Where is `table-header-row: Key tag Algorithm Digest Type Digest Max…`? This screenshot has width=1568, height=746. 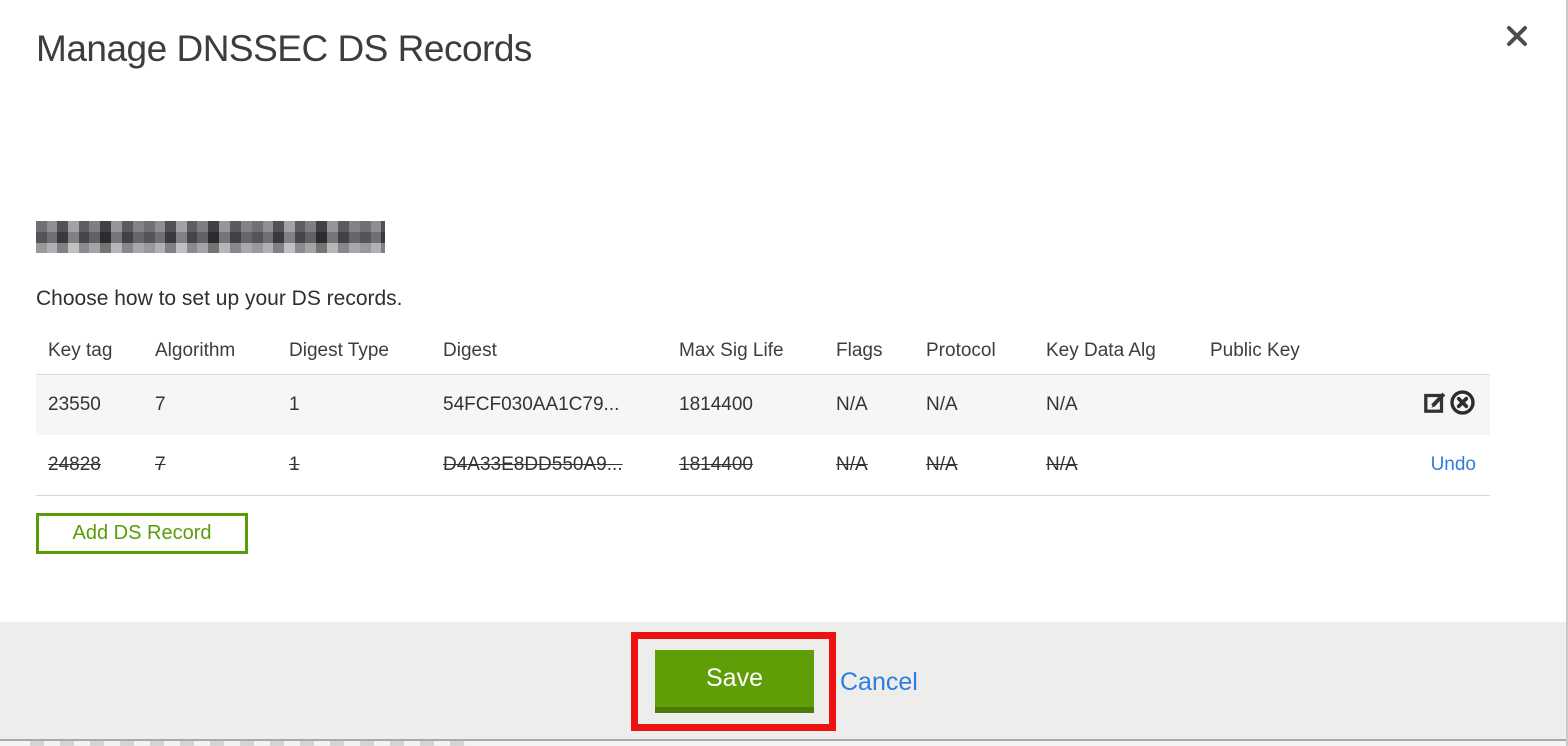
table-header-row: Key tag Algorithm Digest Type Digest Max… is located at coordinates (763, 351).